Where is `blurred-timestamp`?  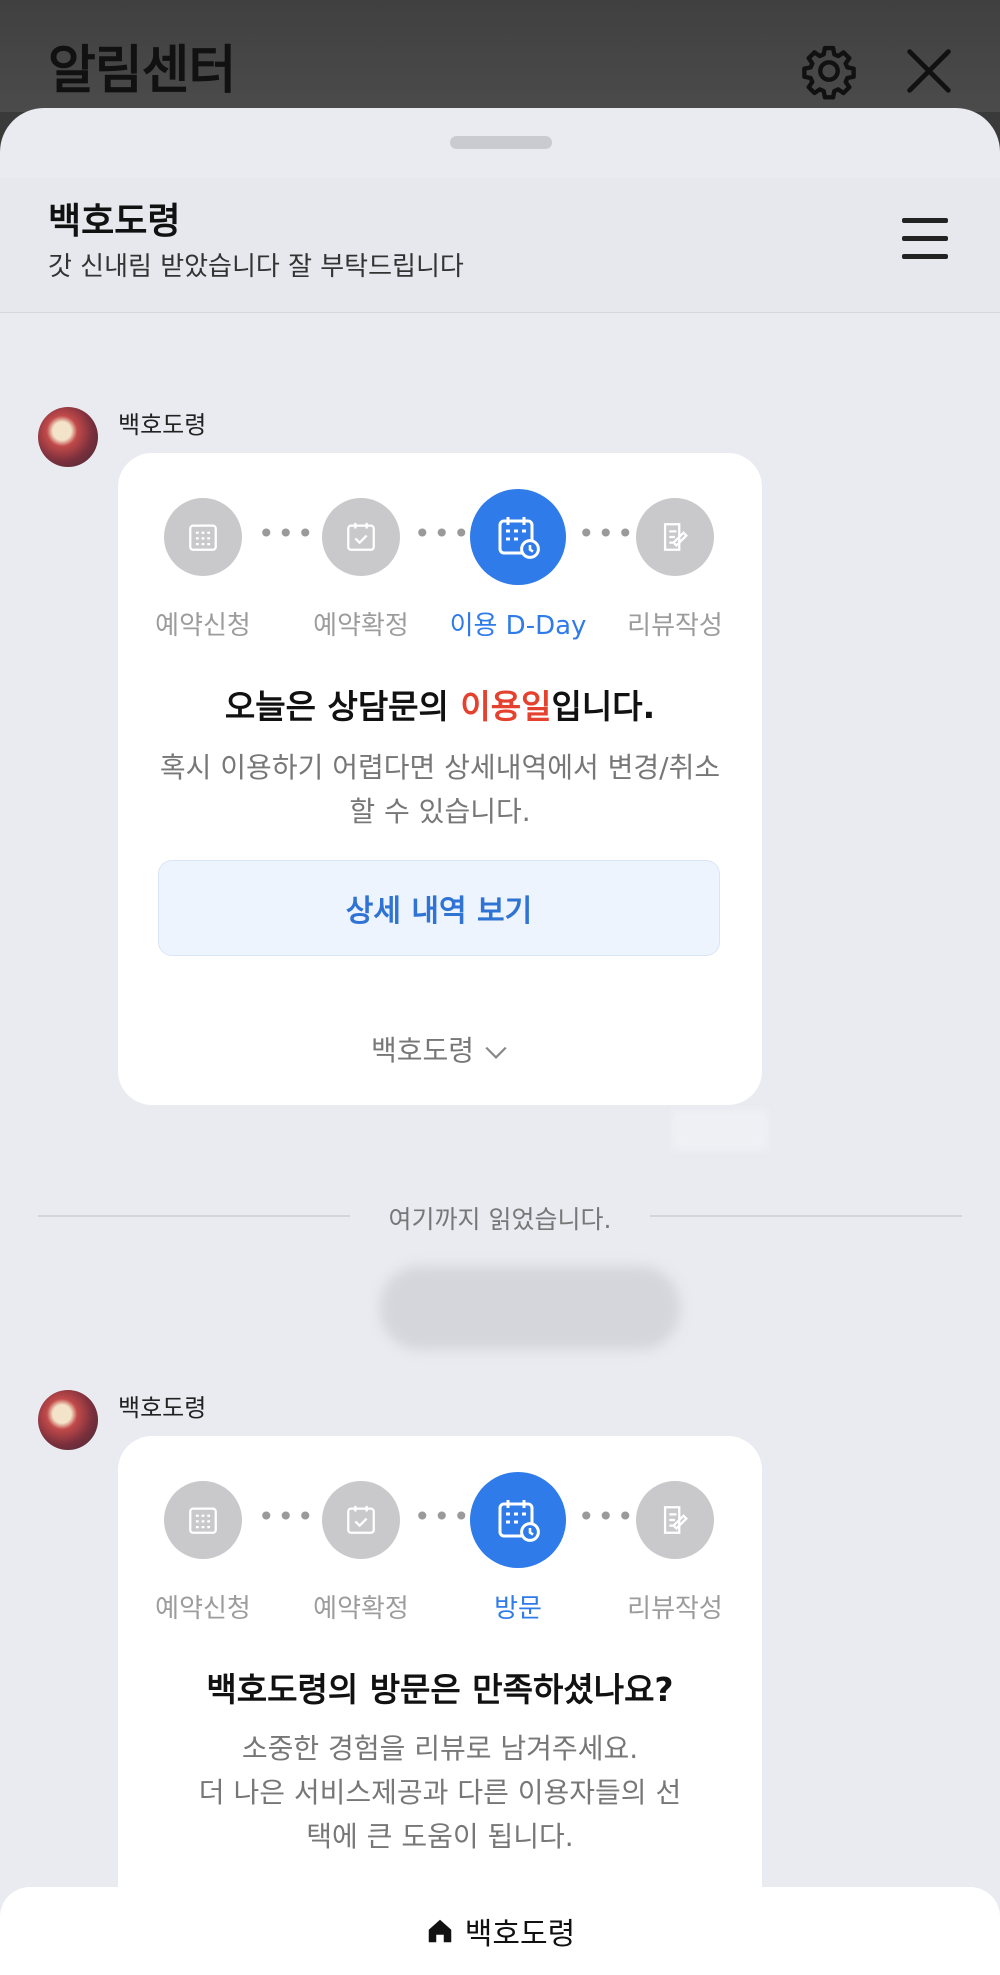
blurred-timestamp is located at coordinates (720, 1130).